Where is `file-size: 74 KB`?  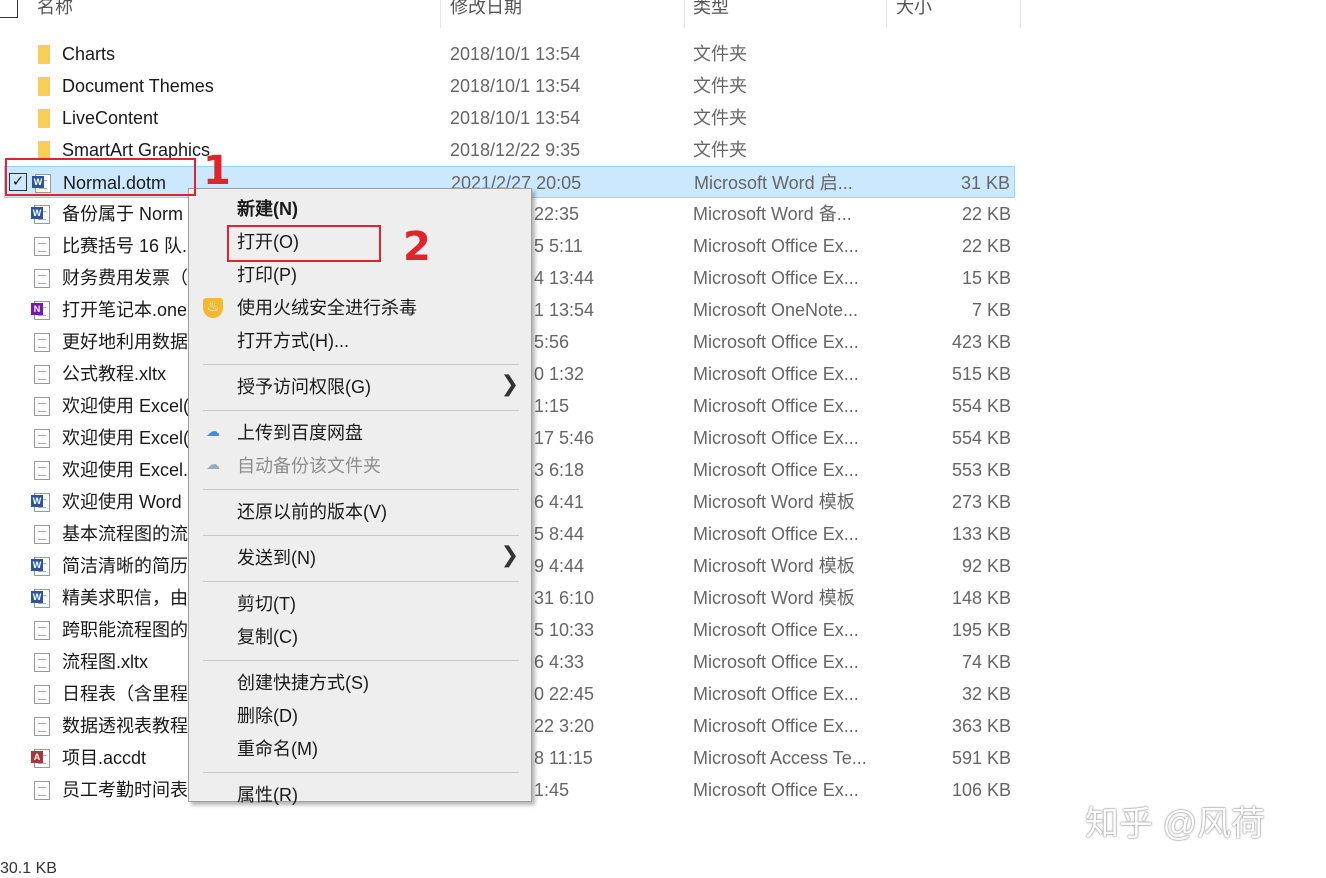
file-size: 74 KB is located at coordinates (986, 662).